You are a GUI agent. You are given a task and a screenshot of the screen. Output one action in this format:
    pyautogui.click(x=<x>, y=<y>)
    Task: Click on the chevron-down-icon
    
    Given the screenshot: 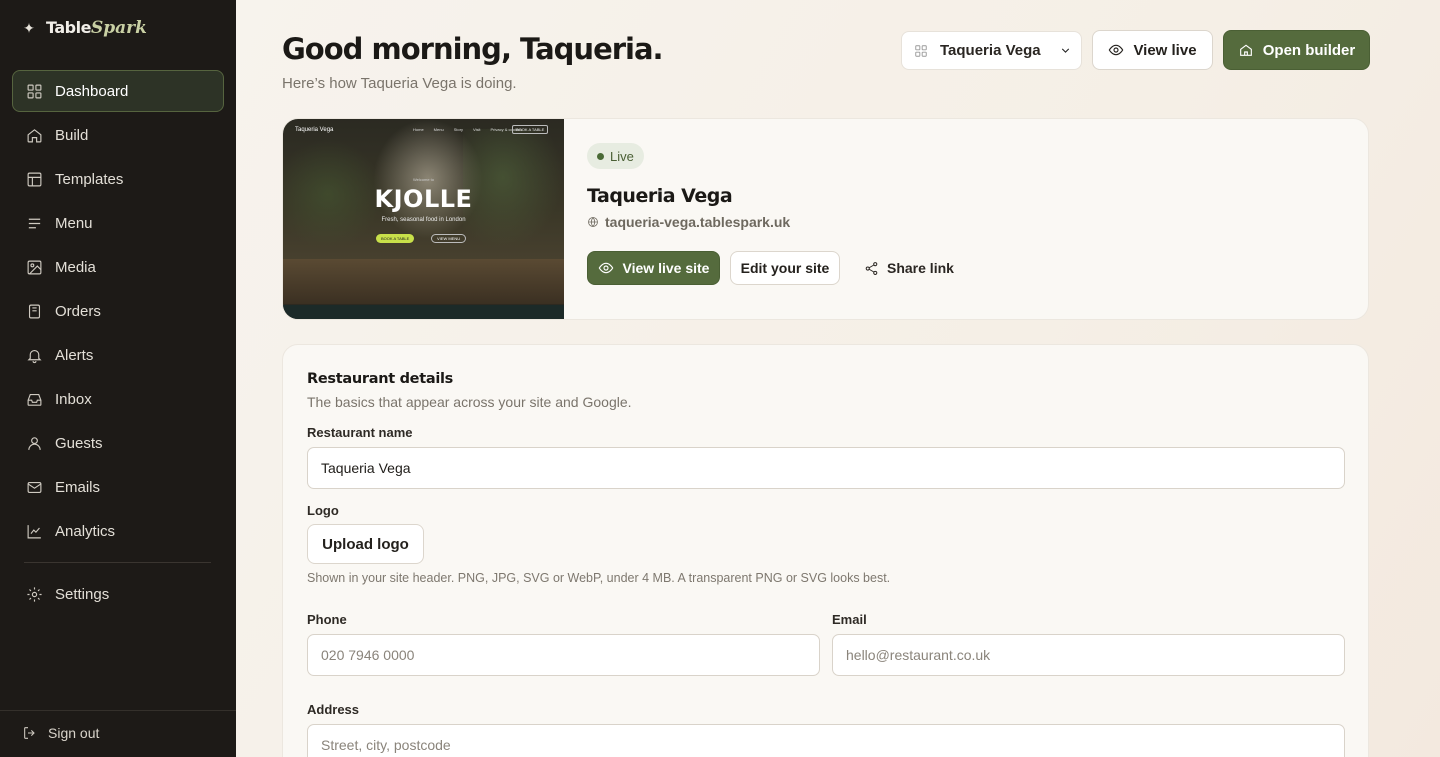 What is the action you would take?
    pyautogui.click(x=1065, y=50)
    